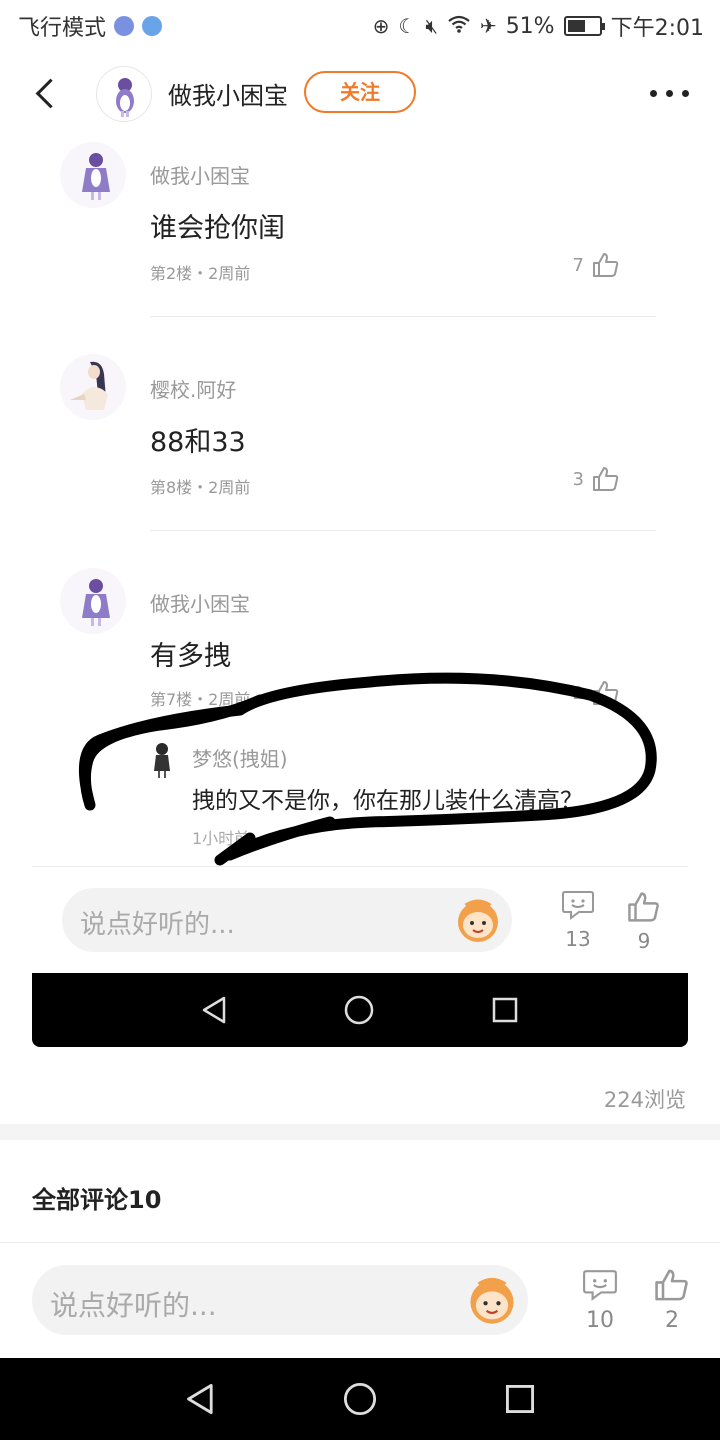 This screenshot has height=1440, width=720. What do you see at coordinates (578, 265) in the screenshot?
I see `like-count: 7` at bounding box center [578, 265].